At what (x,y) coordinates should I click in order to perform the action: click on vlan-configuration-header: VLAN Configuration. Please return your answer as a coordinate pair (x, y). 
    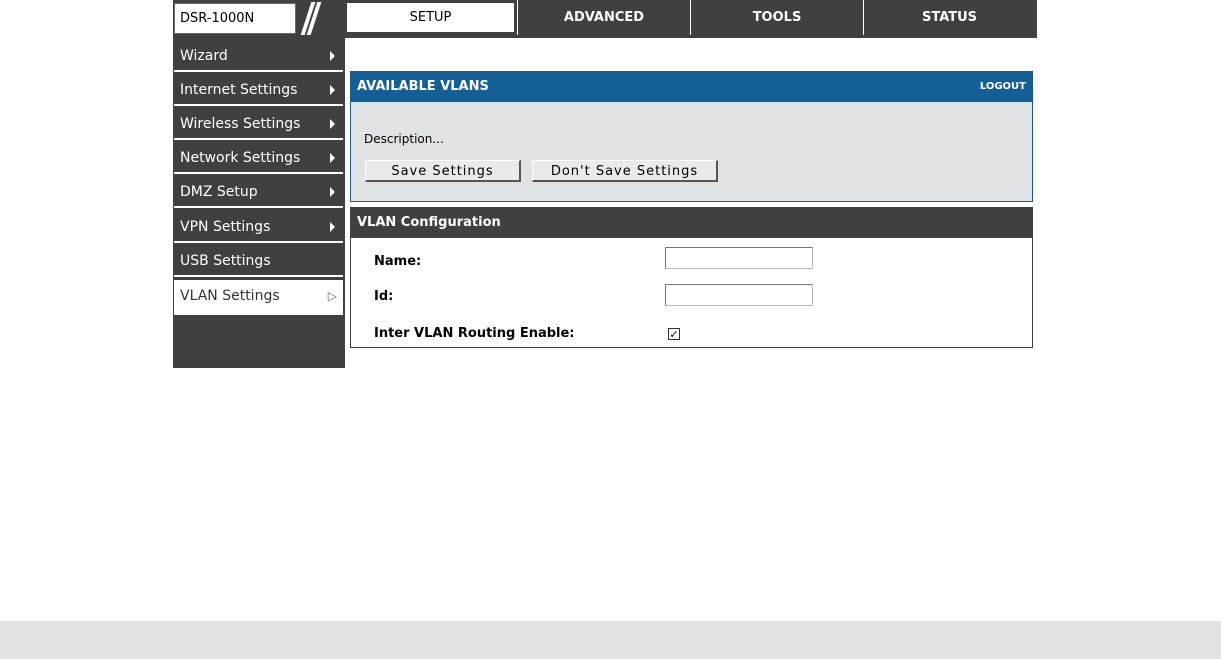
    Looking at the image, I should click on (691, 223).